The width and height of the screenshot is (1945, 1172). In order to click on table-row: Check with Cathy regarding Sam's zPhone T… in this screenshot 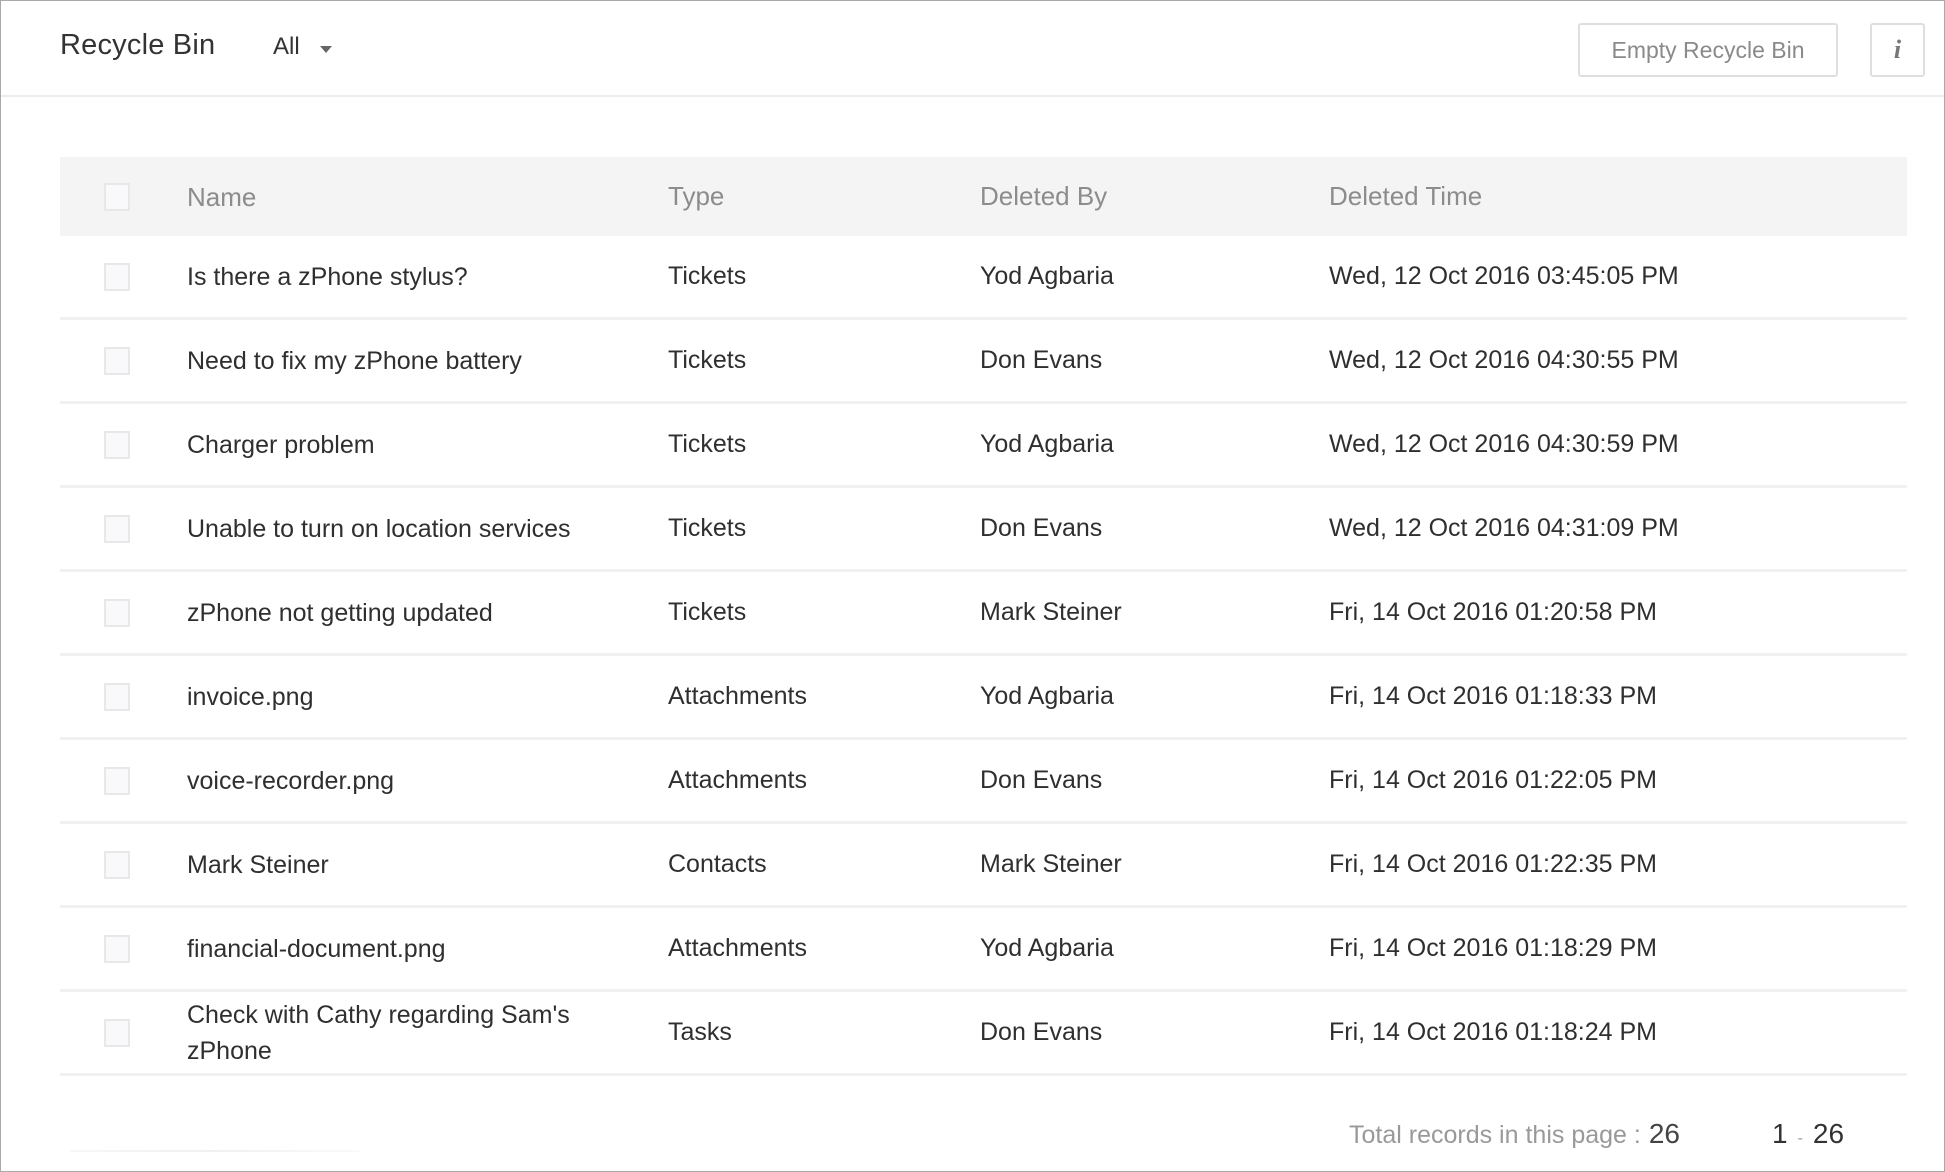, I will do `click(983, 1034)`.